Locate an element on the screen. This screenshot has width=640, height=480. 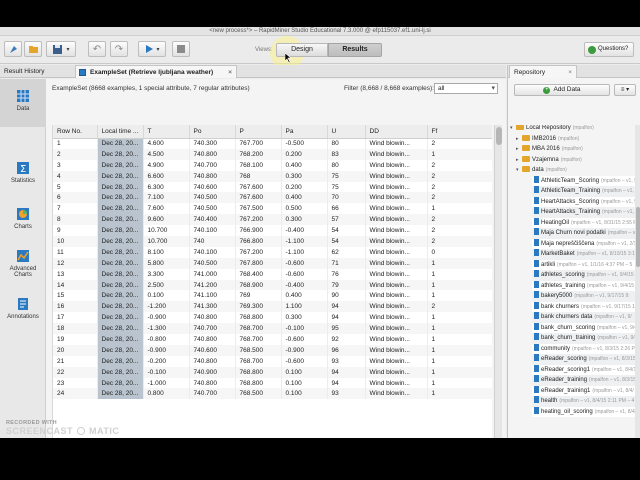
repository-folder: ▸ Vzajemna (mpalfon) is located at coordinates (549, 160).